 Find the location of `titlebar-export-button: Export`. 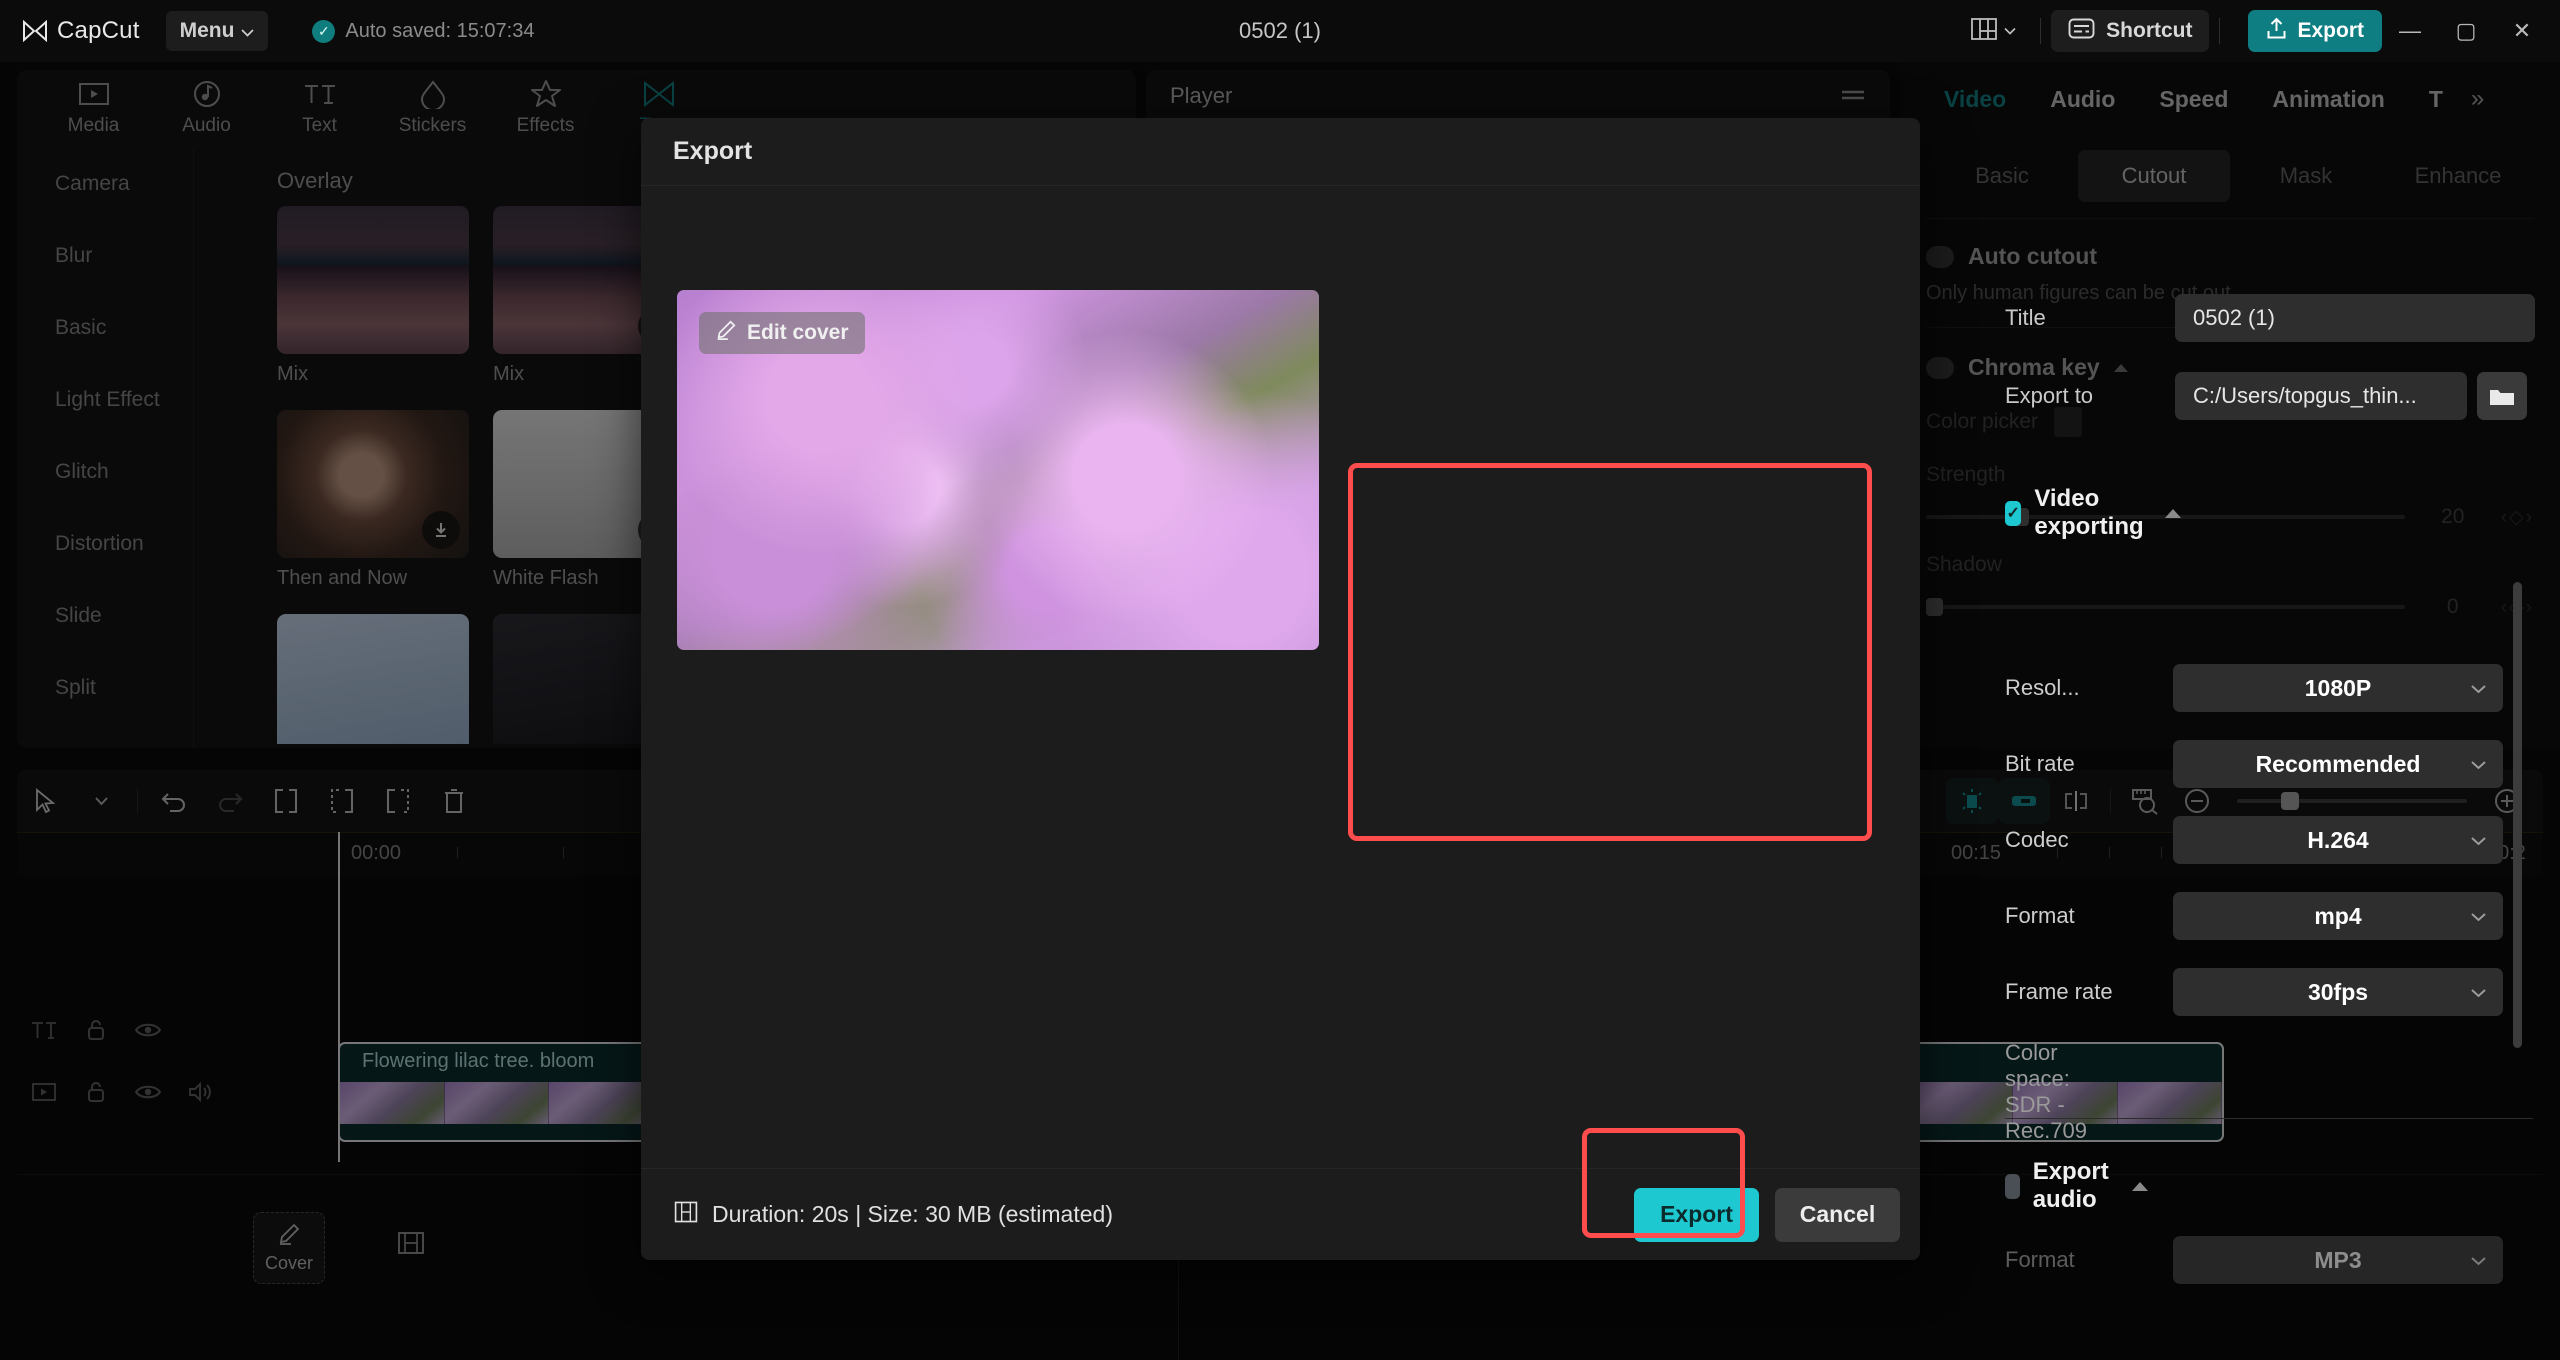

titlebar-export-button: Export is located at coordinates (2315, 31).